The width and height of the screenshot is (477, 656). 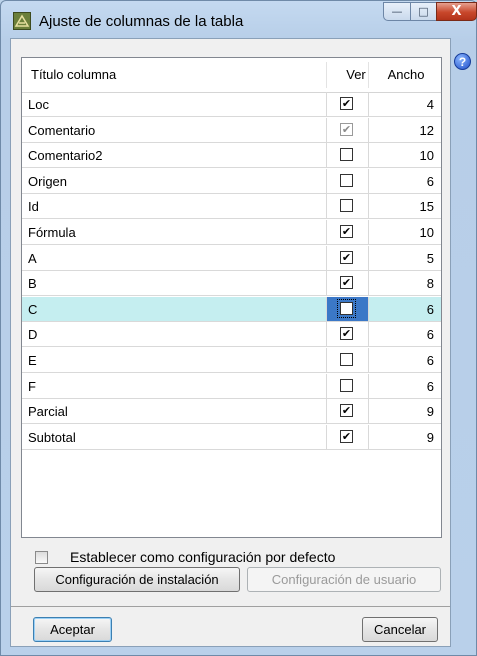 I want to click on install-config-button: Configuración de instalación, so click(x=137, y=579).